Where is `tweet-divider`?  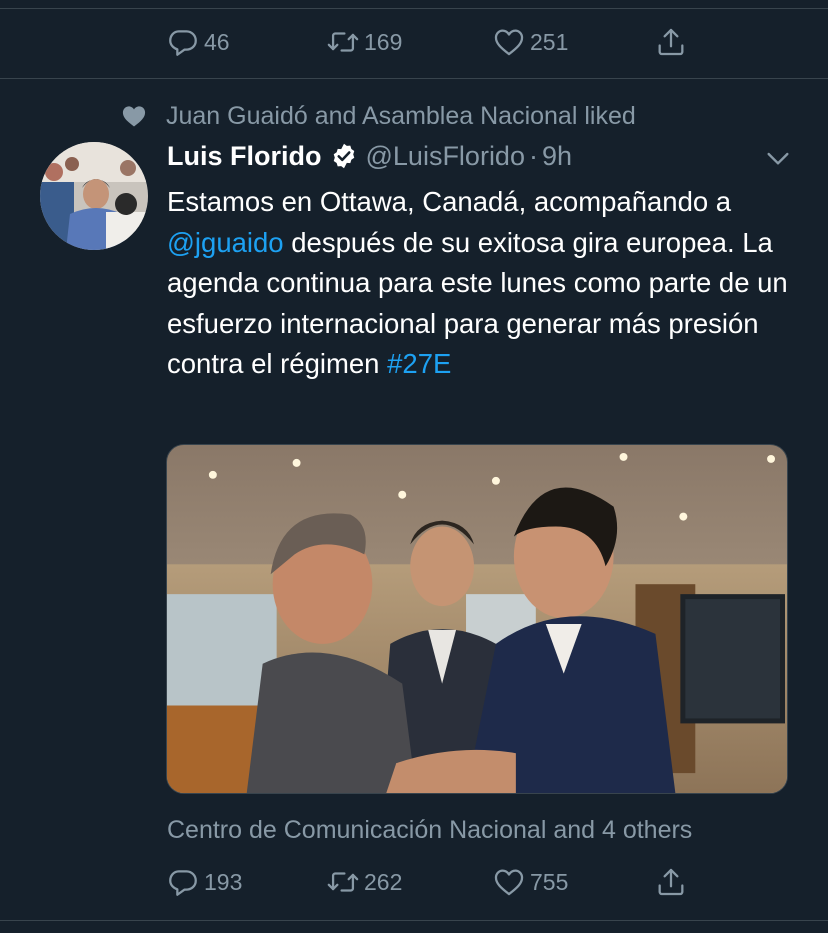 tweet-divider is located at coordinates (414, 78).